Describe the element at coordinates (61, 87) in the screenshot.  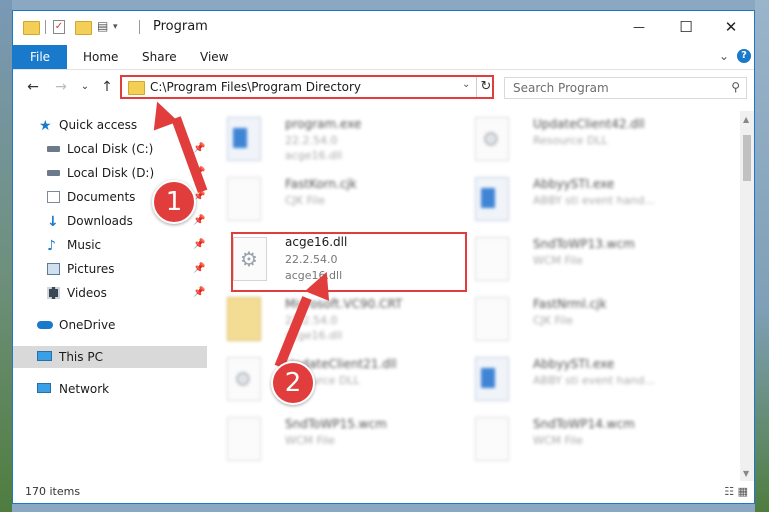
I see `forward-button: →` at that location.